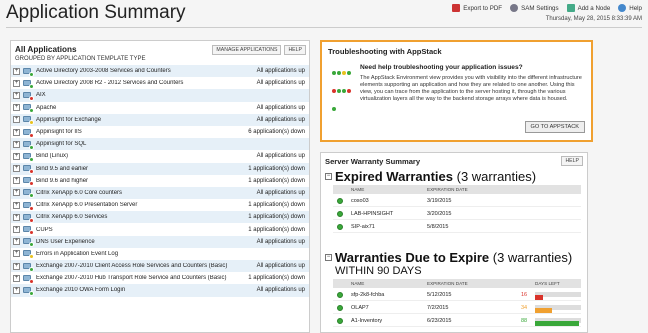  I want to click on collapse-due-icon: −, so click(328, 257).